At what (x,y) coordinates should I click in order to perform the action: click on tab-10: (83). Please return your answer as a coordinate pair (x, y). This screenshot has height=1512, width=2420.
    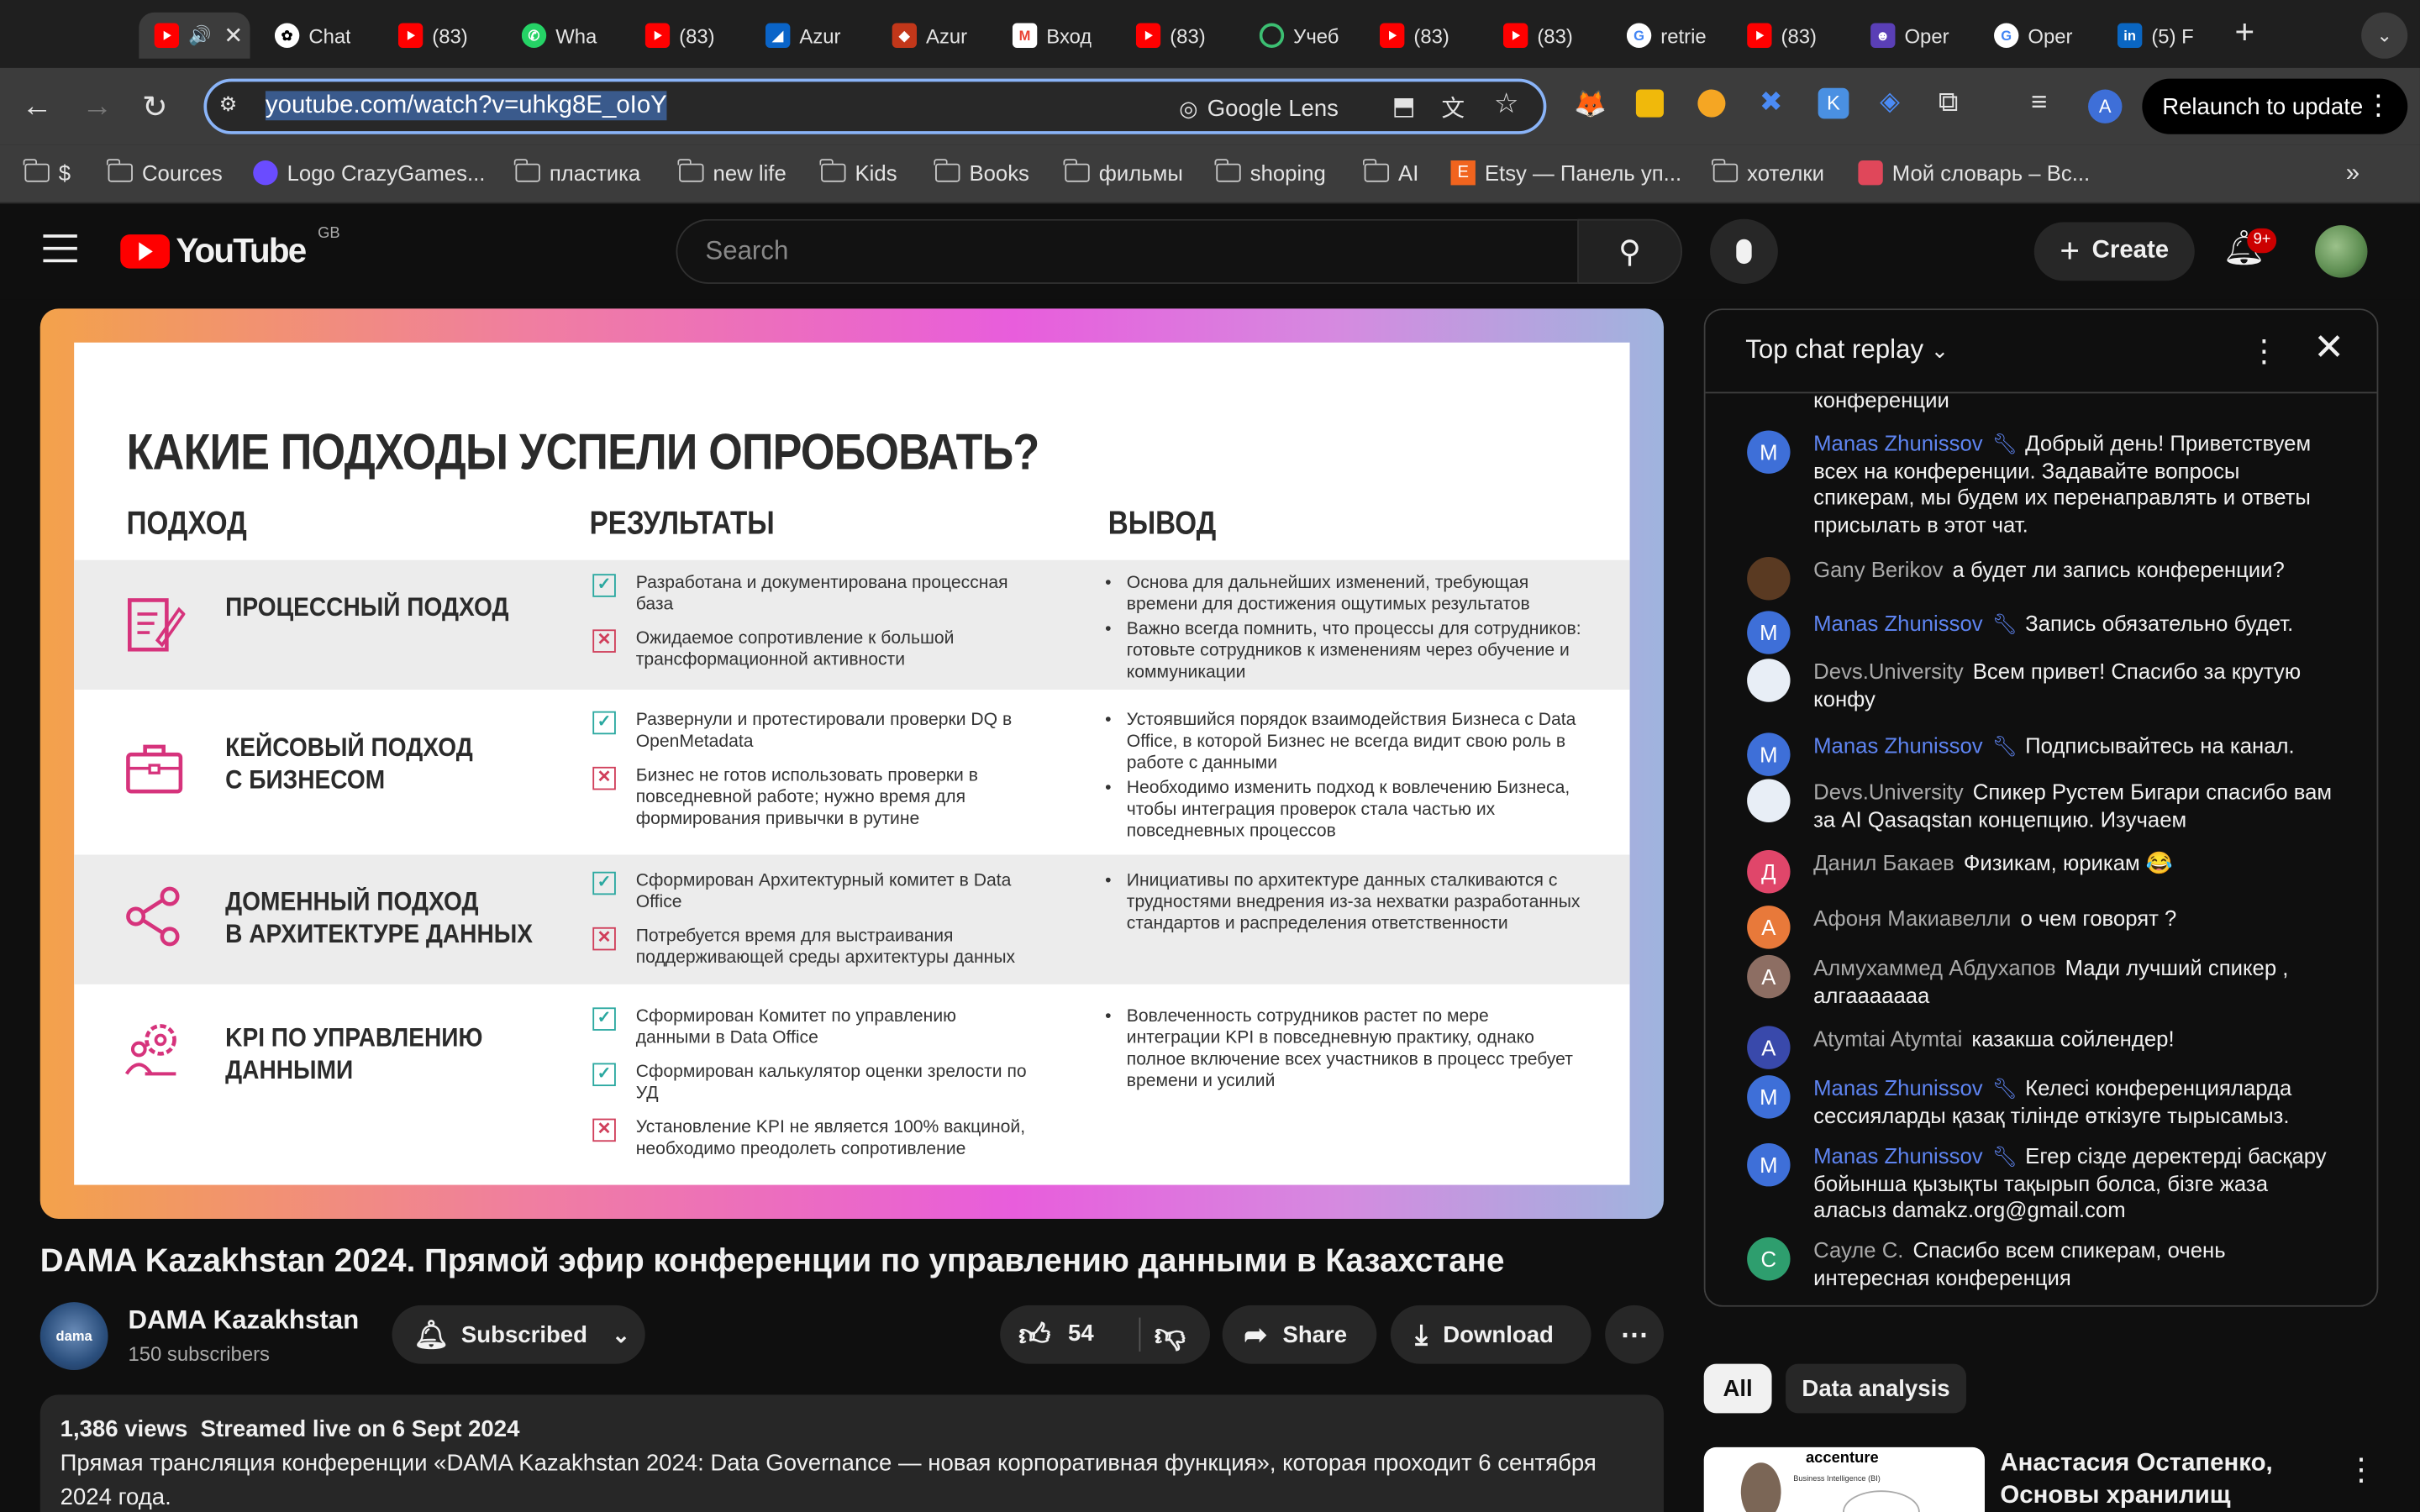
    Looking at the image, I should click on (1429, 36).